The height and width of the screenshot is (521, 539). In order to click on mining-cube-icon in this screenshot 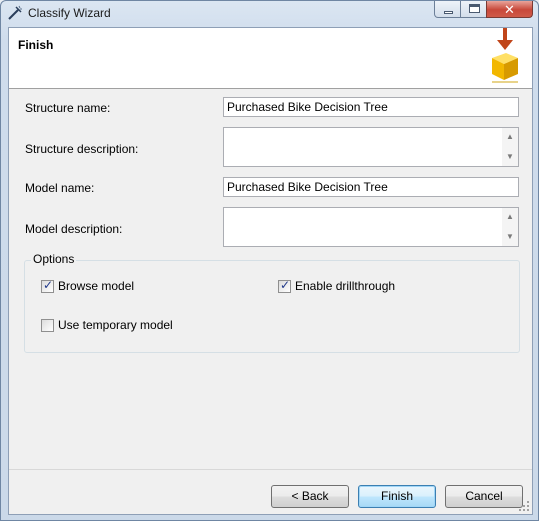, I will do `click(505, 55)`.